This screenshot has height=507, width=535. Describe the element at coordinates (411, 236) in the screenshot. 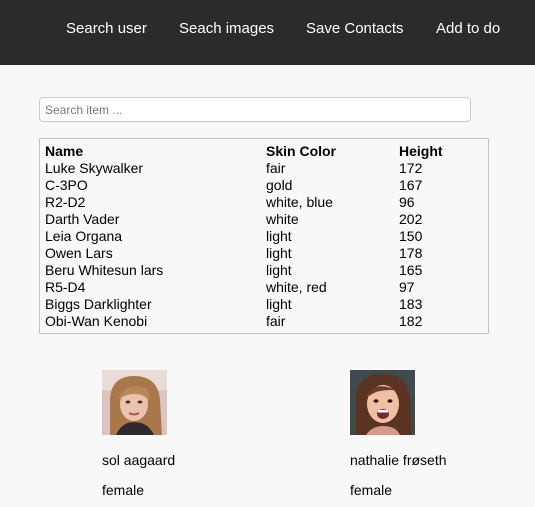

I see `cell-height: 150` at that location.